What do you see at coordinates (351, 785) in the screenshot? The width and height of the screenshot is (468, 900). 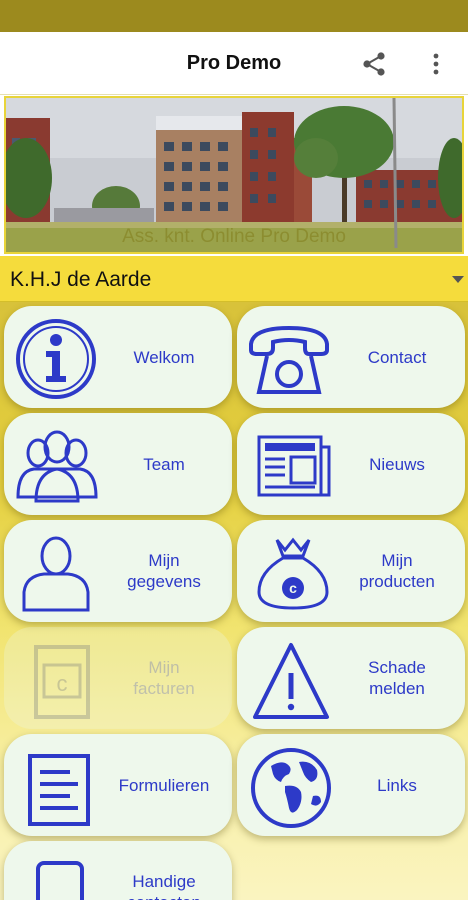 I see `tile-links: Links` at bounding box center [351, 785].